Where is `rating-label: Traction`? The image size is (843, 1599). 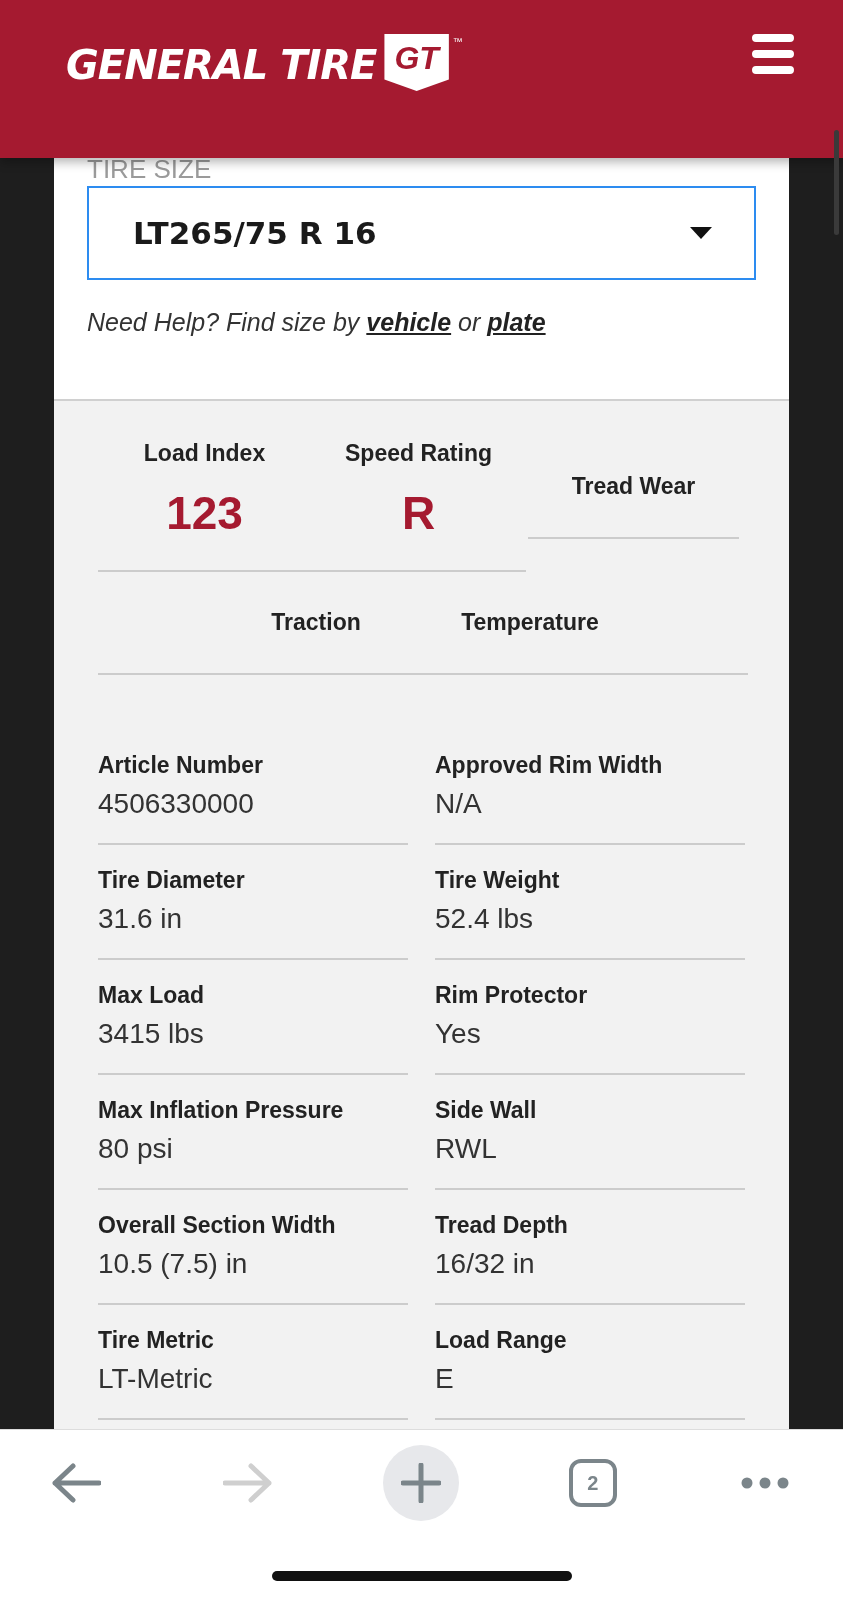 rating-label: Traction is located at coordinates (316, 622).